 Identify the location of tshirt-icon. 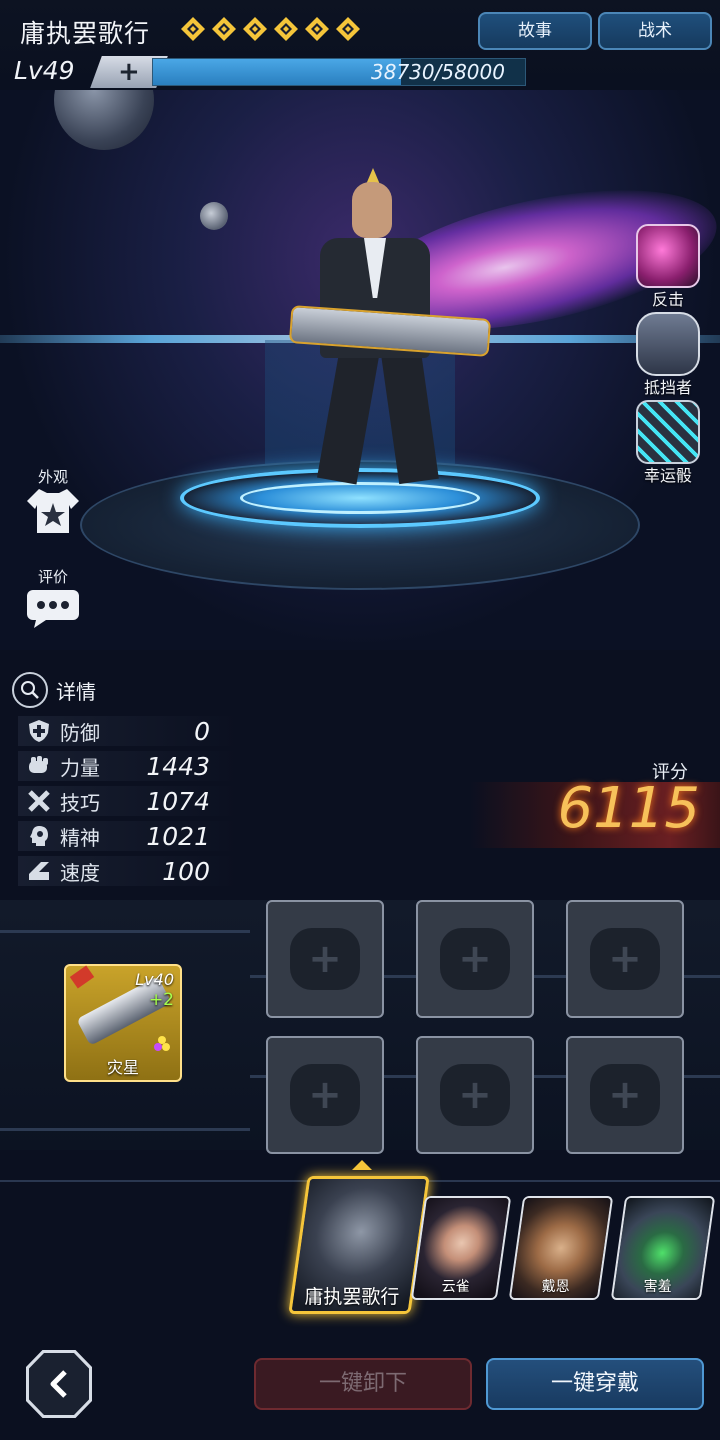
(53, 511).